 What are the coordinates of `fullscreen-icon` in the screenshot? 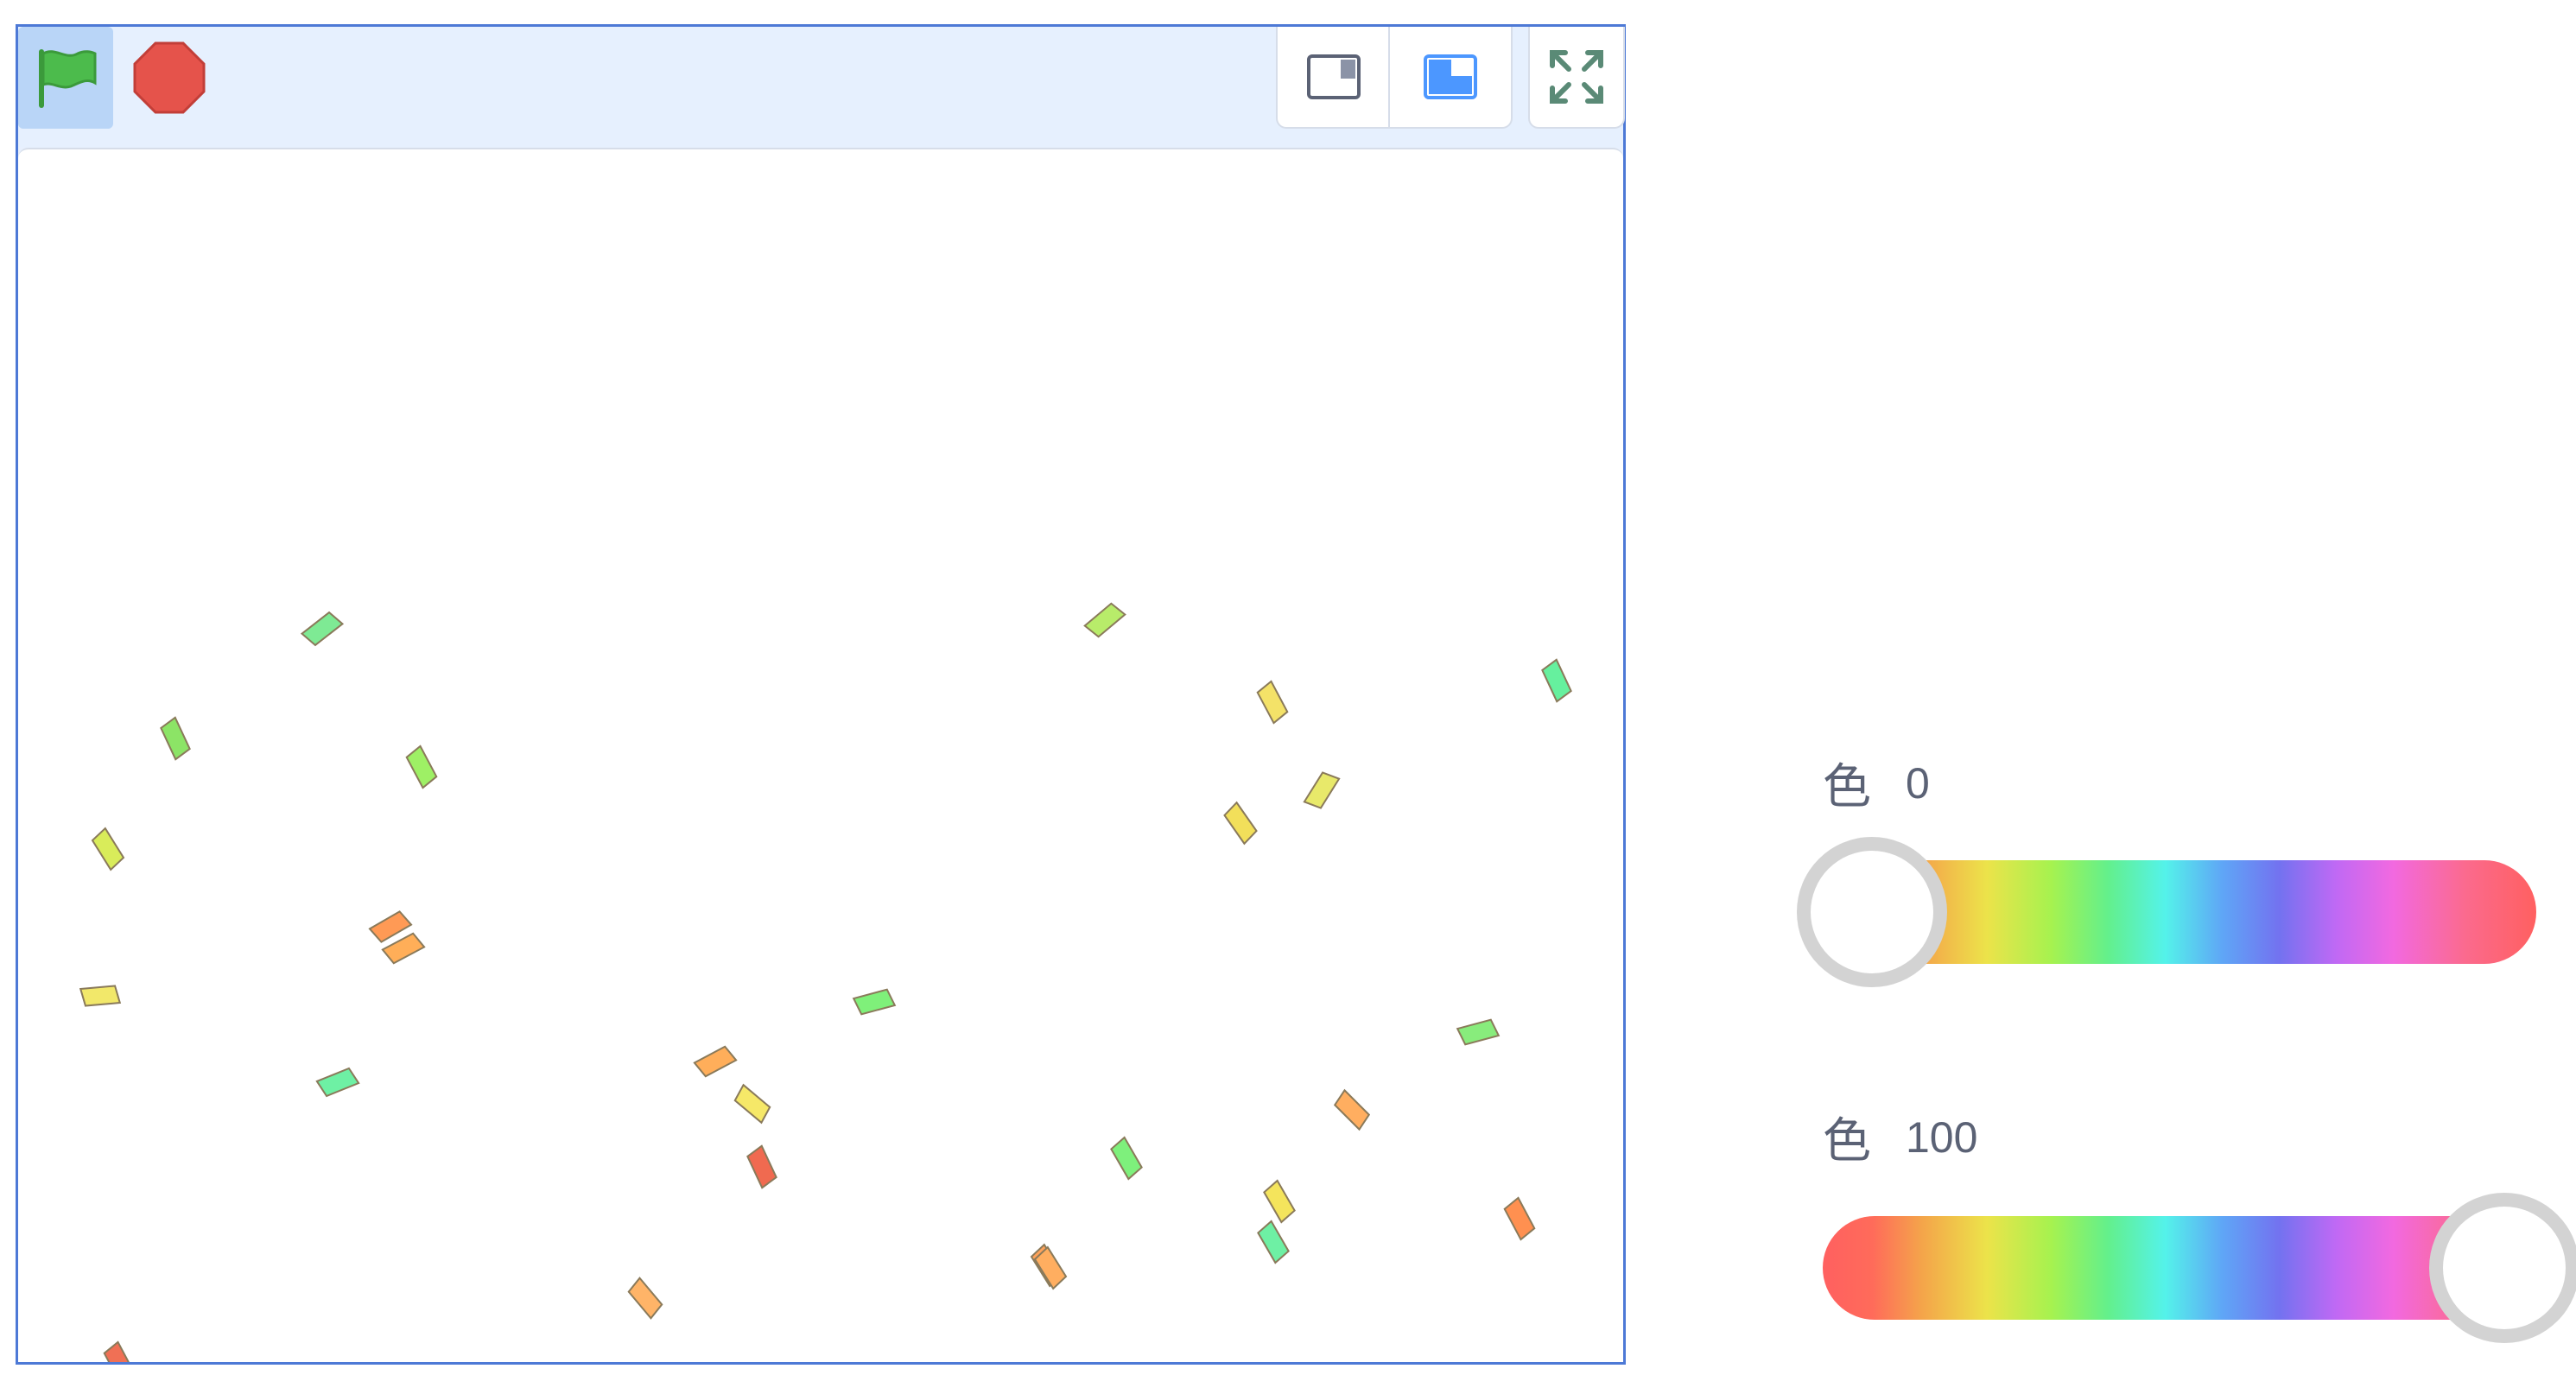 It's located at (1576, 77).